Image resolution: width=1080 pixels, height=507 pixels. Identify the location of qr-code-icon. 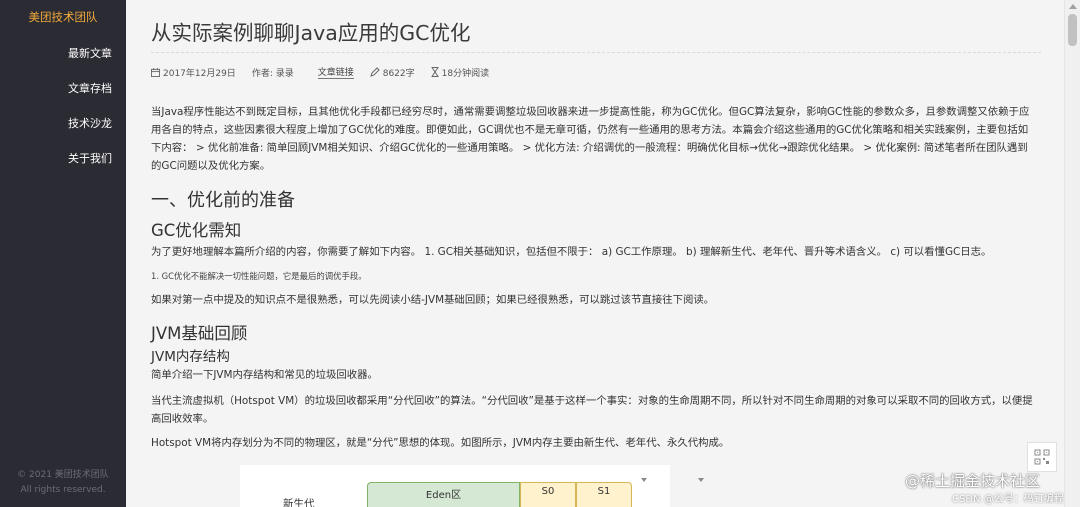
(1042, 457).